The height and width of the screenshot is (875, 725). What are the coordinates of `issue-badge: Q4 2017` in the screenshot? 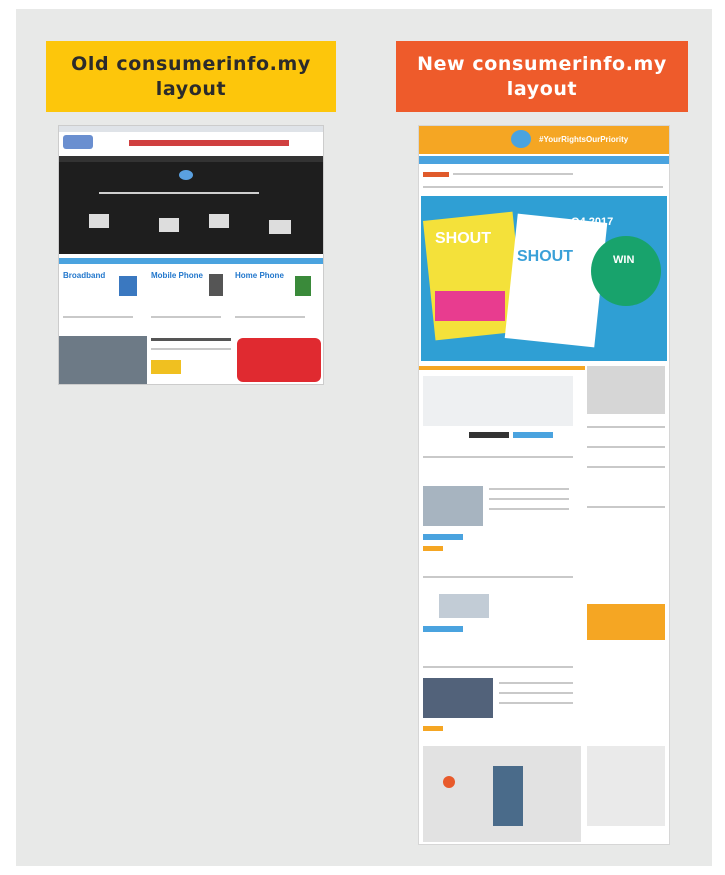 It's located at (592, 222).